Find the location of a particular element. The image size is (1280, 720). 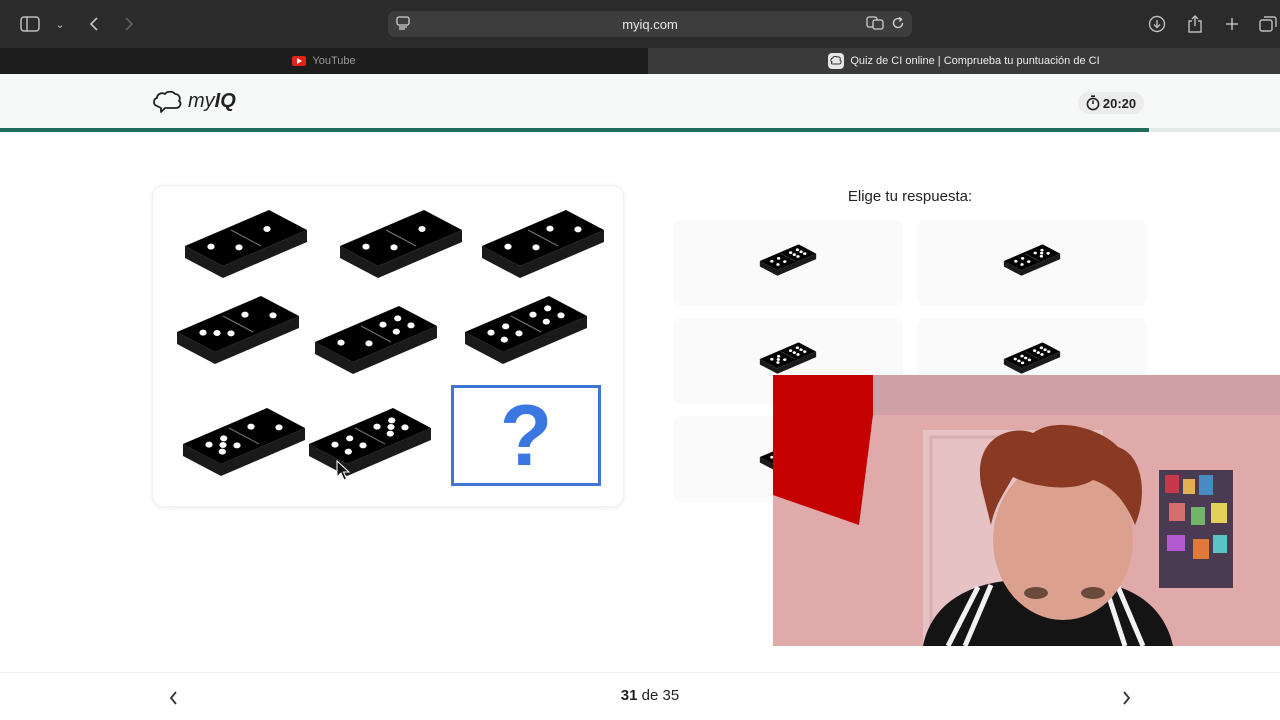

footer-nav: 31 de 35 is located at coordinates (640, 696).